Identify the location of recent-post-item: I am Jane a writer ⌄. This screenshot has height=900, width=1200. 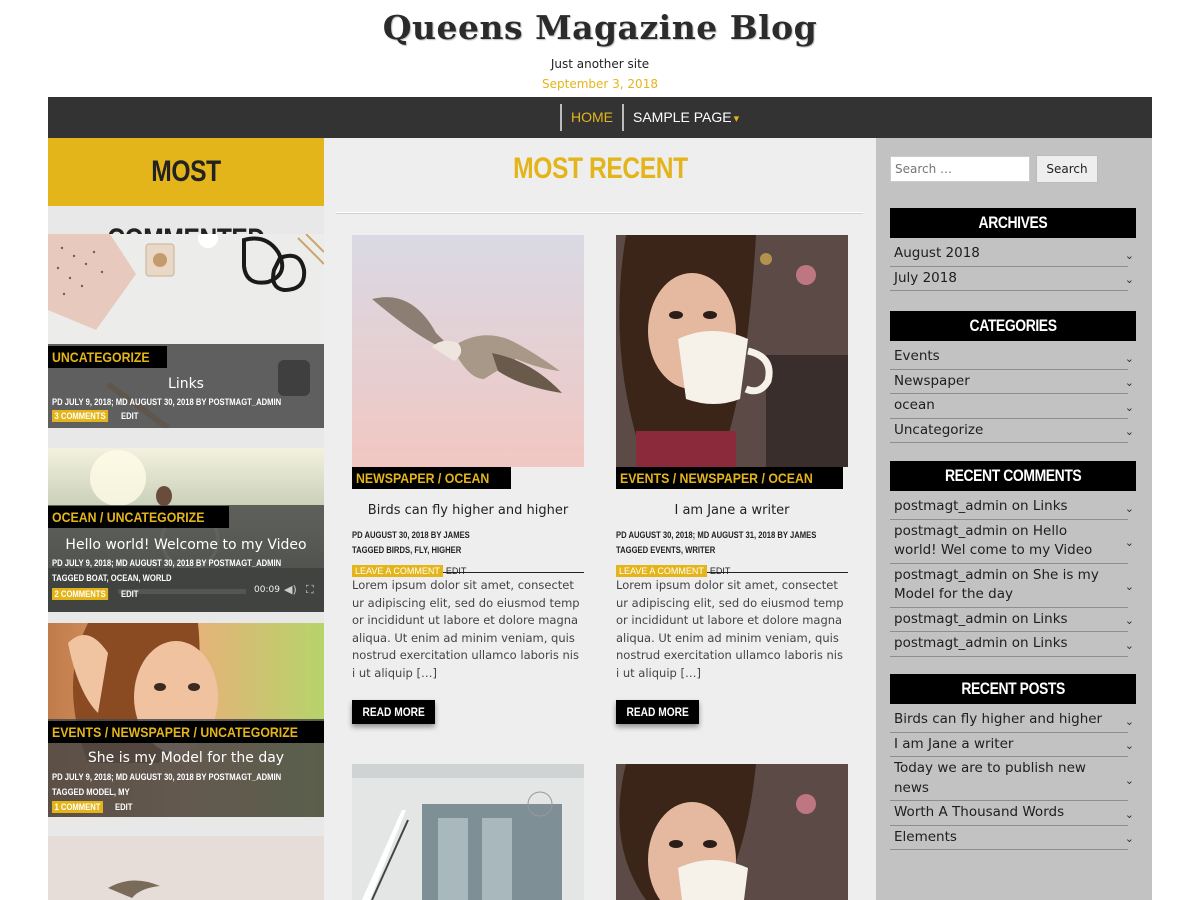
(1012, 745).